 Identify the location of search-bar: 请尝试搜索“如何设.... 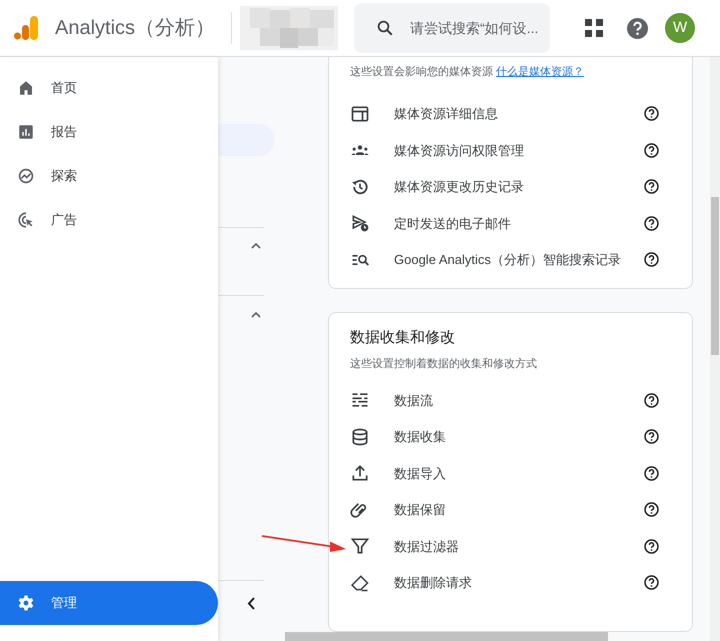
(452, 28).